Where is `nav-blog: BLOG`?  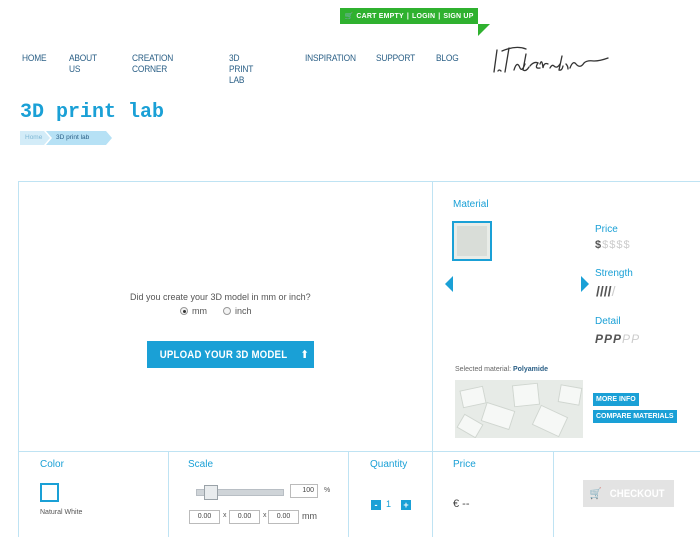
nav-blog: BLOG is located at coordinates (447, 58).